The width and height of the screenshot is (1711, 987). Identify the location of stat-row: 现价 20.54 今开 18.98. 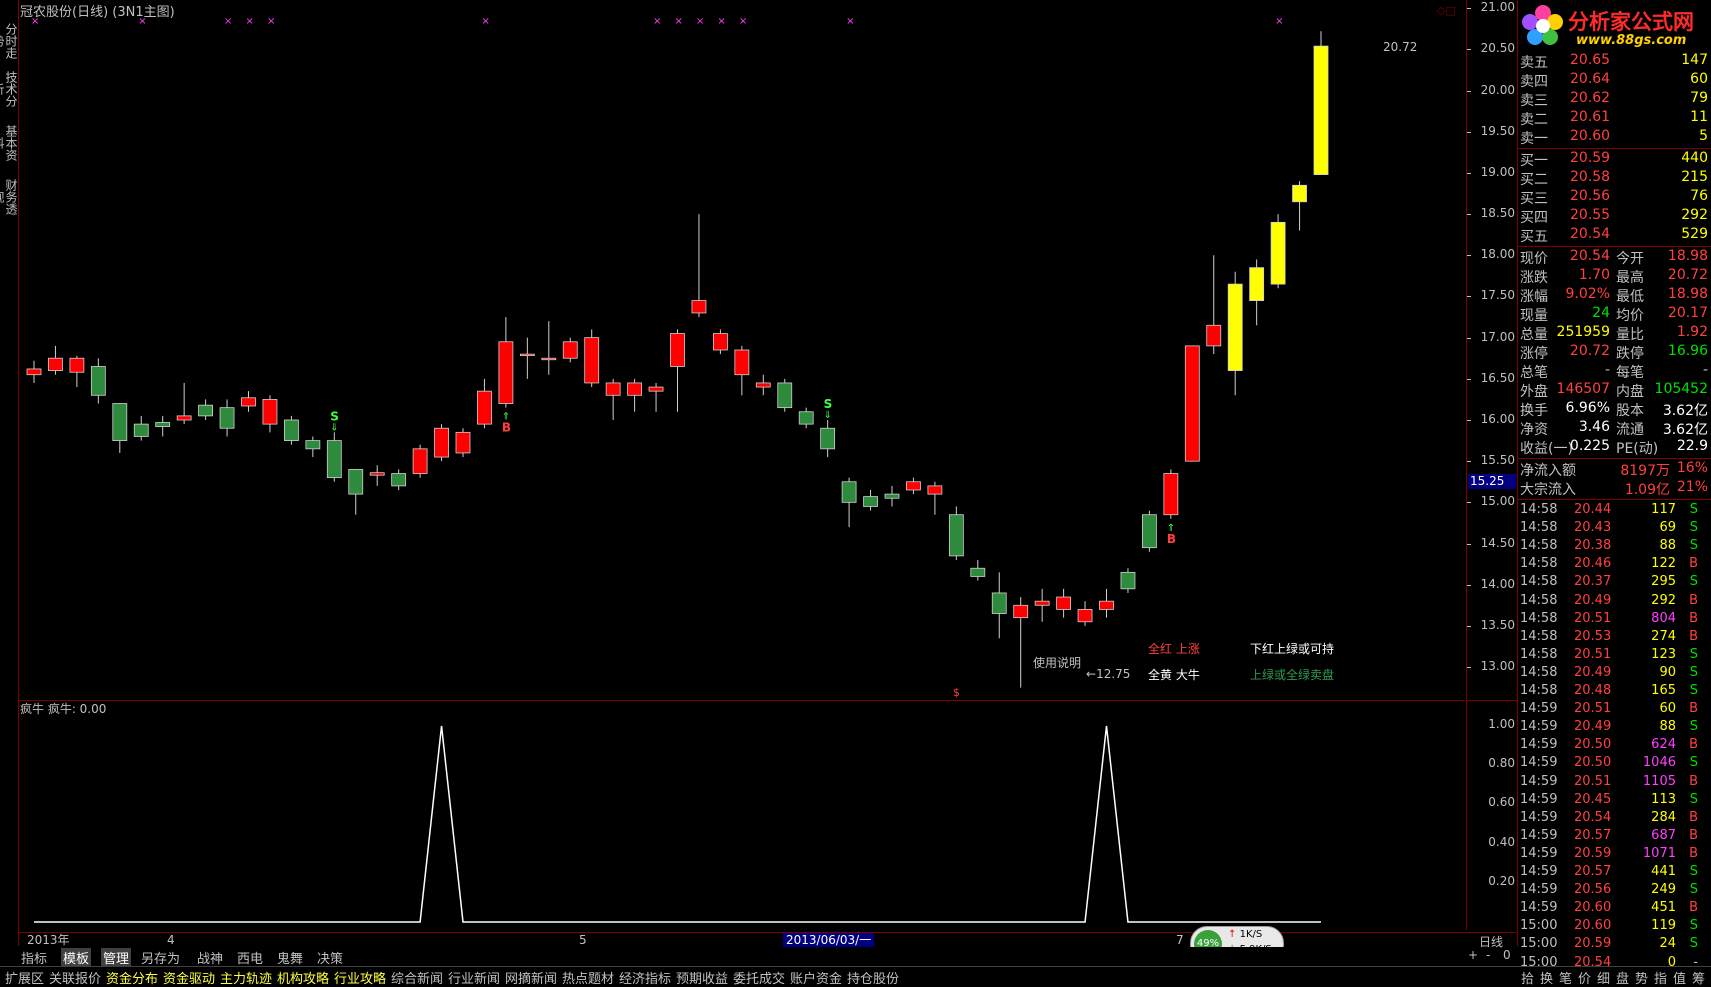
(1615, 257).